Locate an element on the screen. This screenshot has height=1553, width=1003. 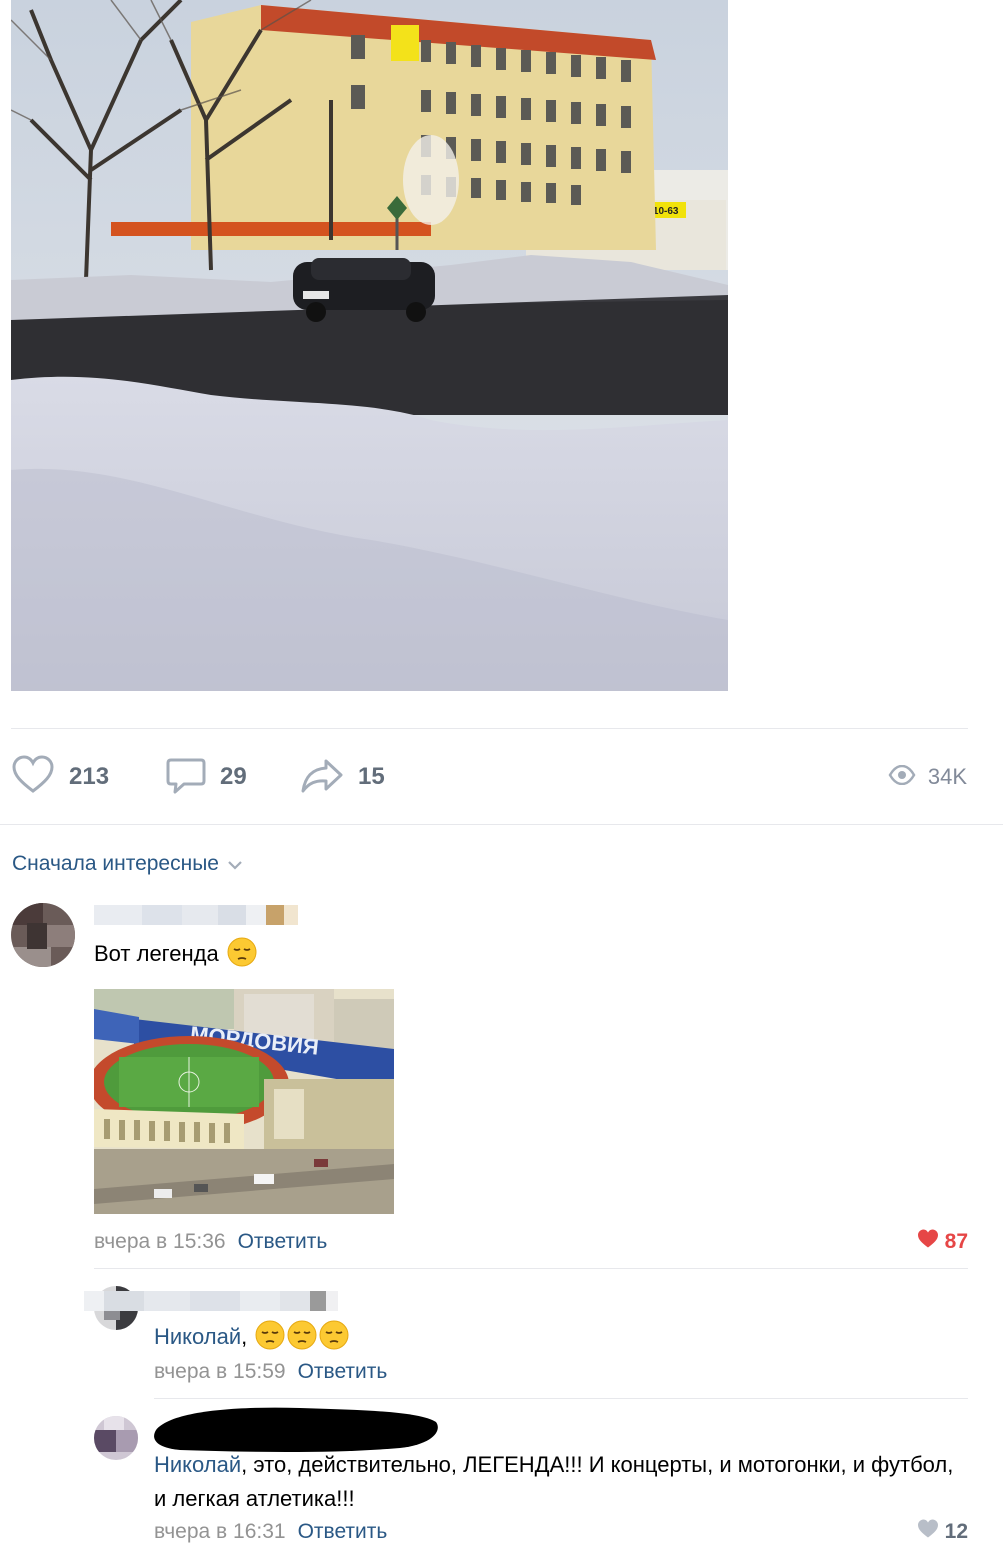
chevron-down-icon is located at coordinates (235, 864).